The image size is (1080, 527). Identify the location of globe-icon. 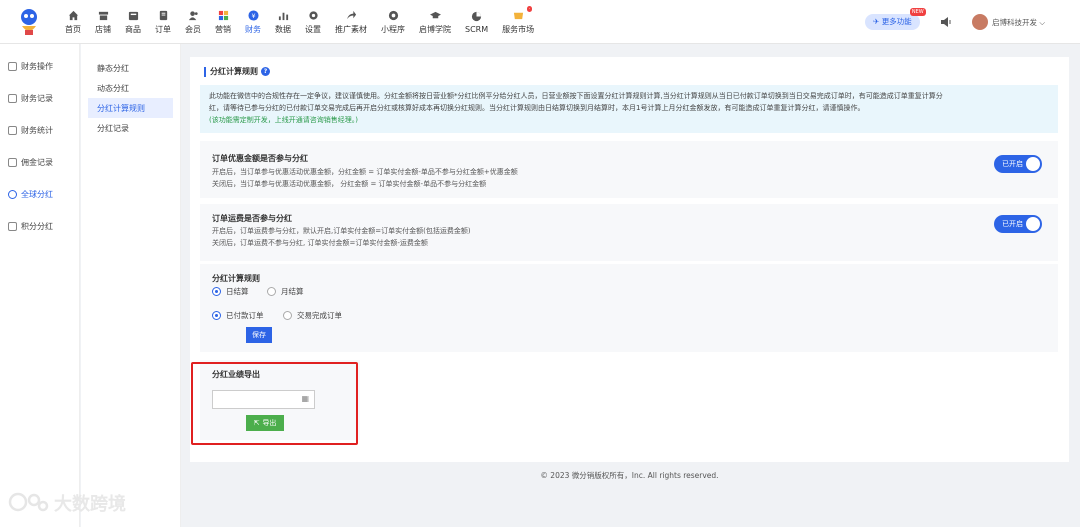
(12, 194).